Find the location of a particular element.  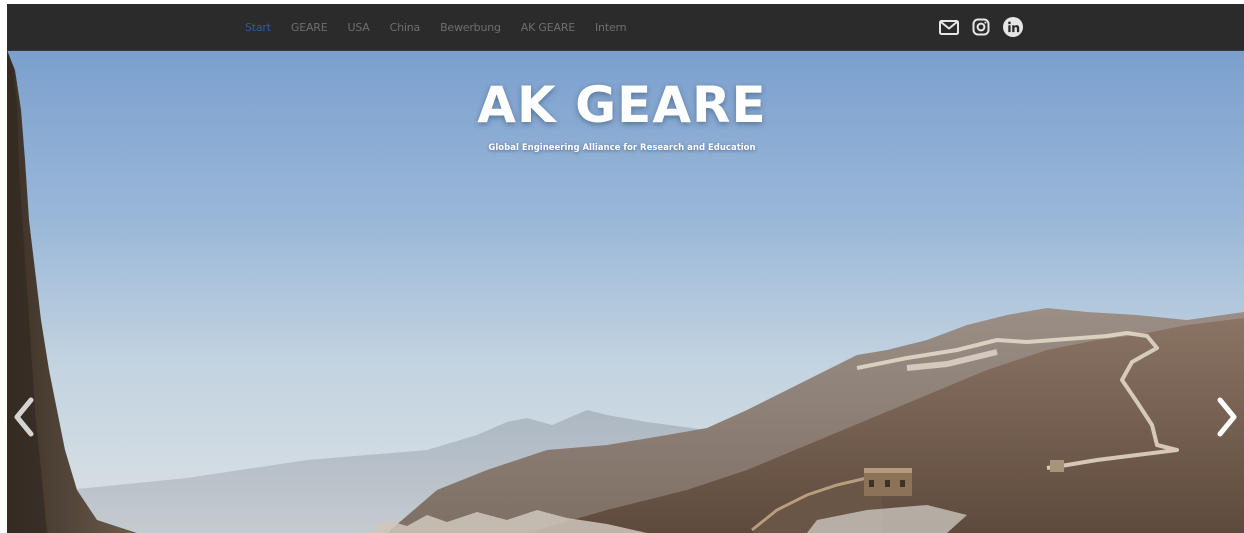

linkedin-icon is located at coordinates (1013, 27).